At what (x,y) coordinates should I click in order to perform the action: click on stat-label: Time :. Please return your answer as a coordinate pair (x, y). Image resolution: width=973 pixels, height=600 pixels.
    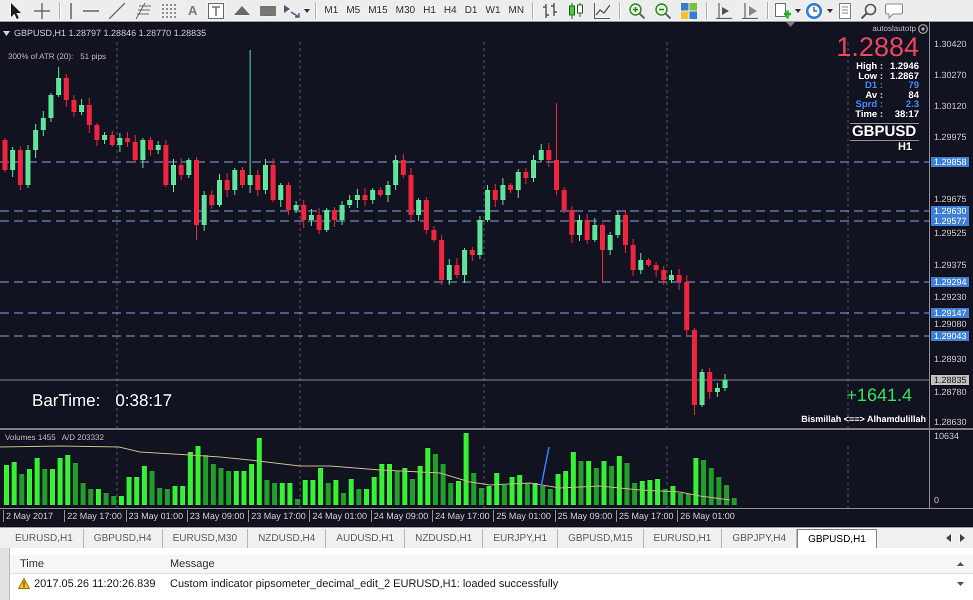
    Looking at the image, I should click on (868, 114).